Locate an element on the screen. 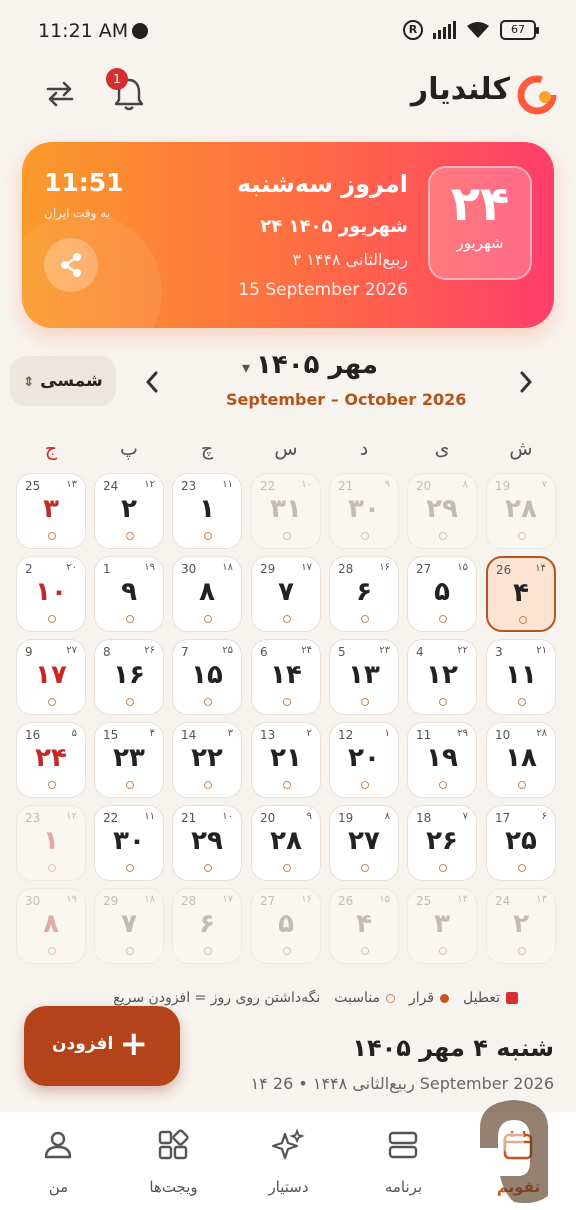 This screenshot has height=1210, width=576. shamsi-day: ۱۰ is located at coordinates (51, 592).